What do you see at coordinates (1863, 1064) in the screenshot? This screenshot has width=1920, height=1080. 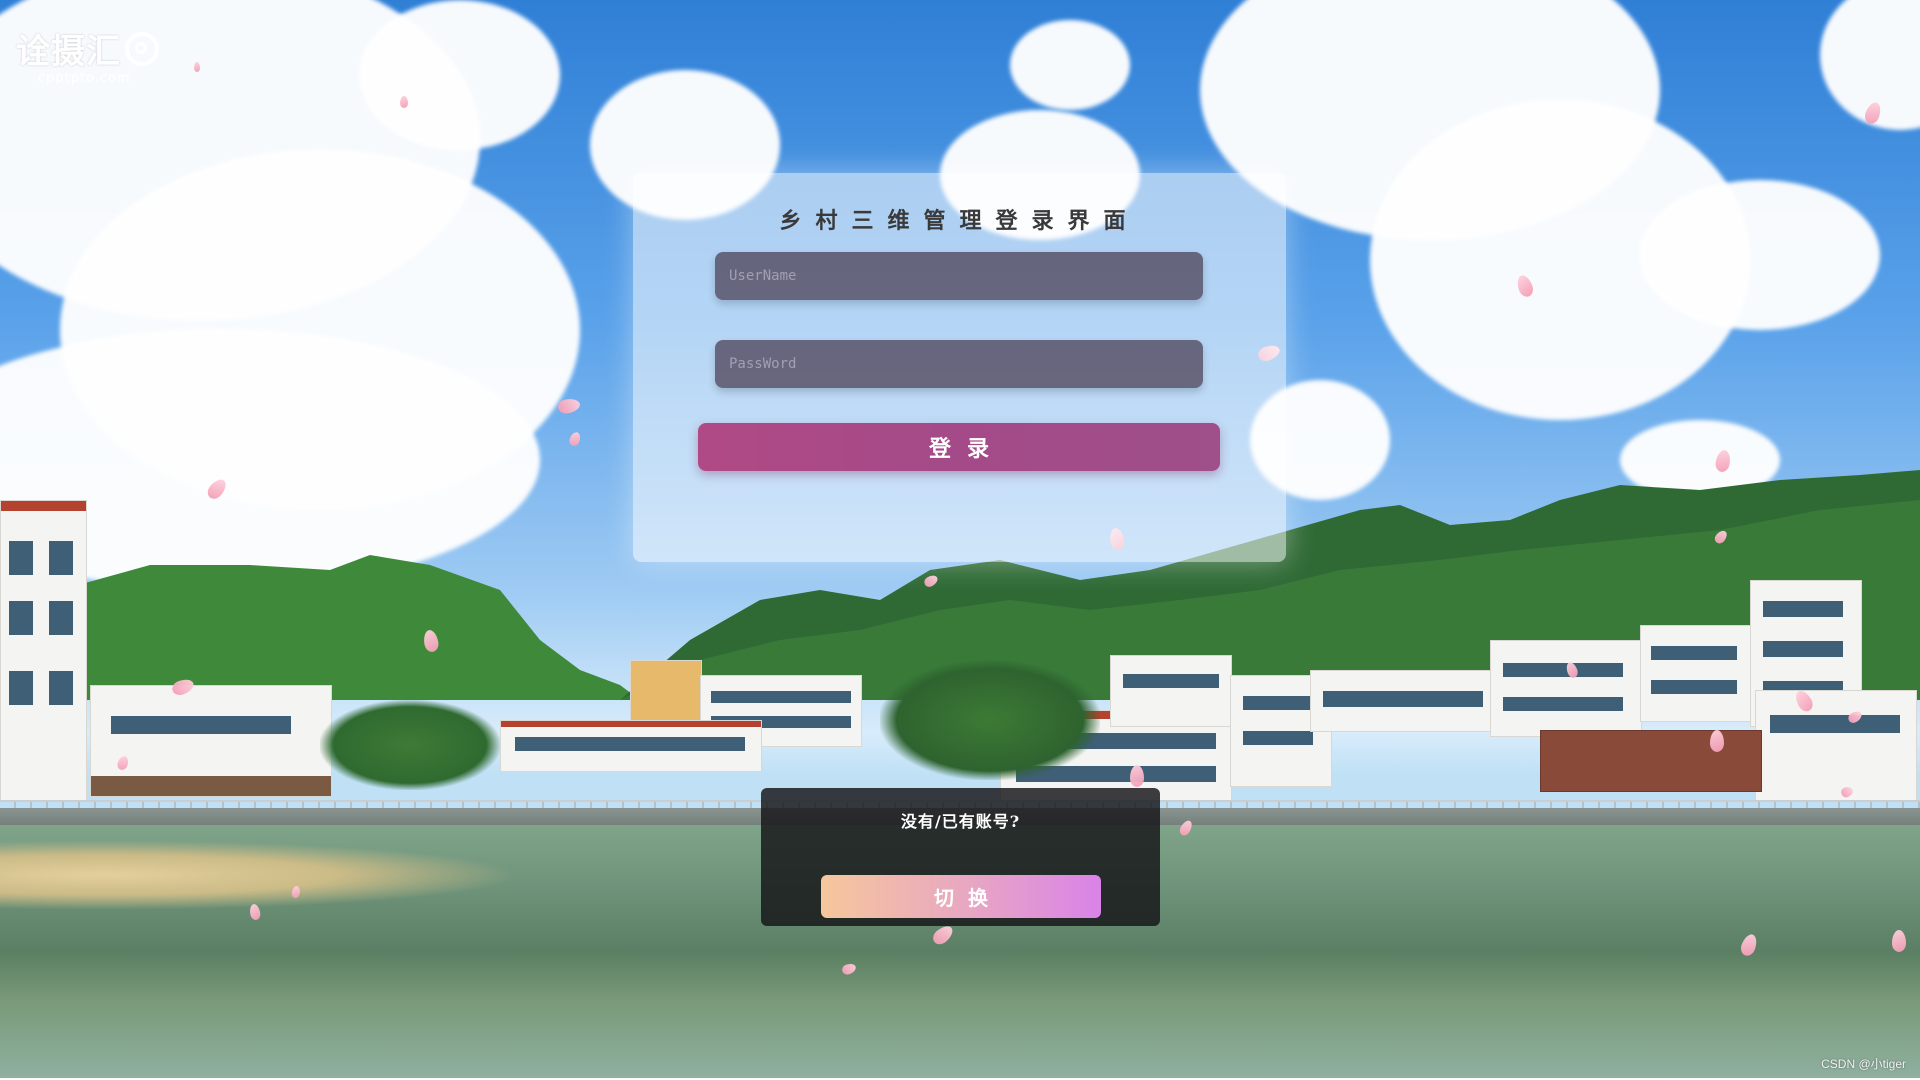 I see `watermark: CSDN @小tiger` at bounding box center [1863, 1064].